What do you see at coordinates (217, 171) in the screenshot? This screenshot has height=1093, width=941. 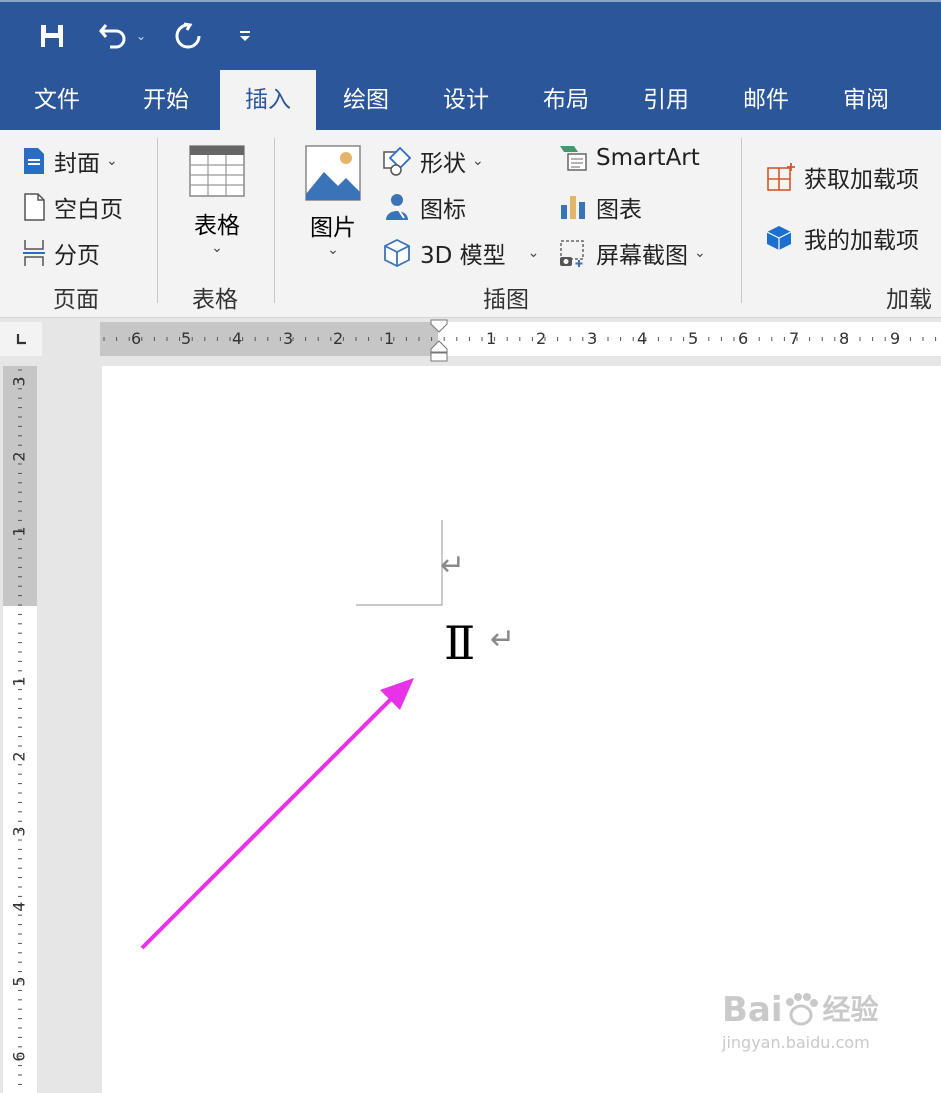 I see `table-icon` at bounding box center [217, 171].